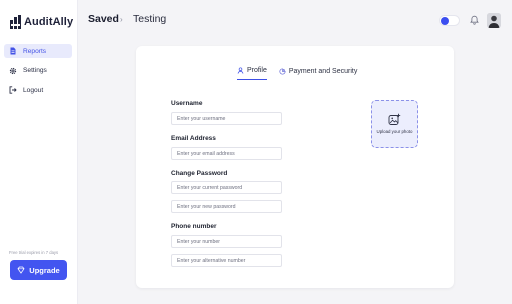  Describe the element at coordinates (445, 21) in the screenshot. I see `toggle-knob` at that location.